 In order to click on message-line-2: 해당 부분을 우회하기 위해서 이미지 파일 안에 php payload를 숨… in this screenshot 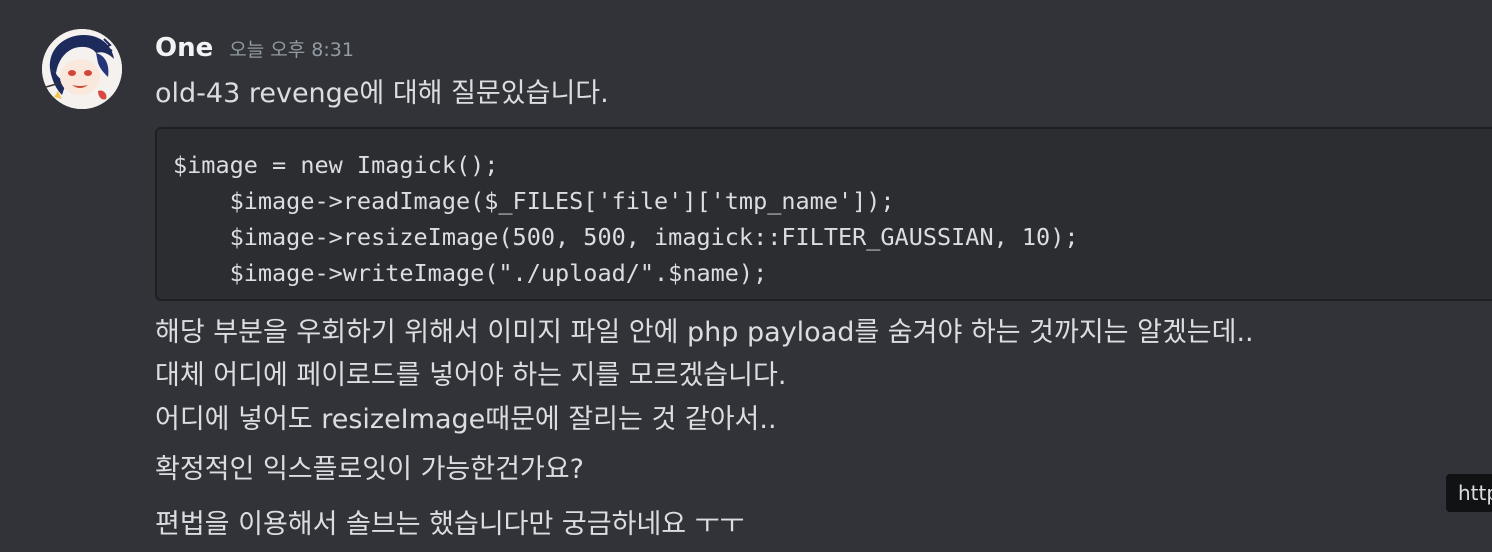, I will do `click(704, 332)`.